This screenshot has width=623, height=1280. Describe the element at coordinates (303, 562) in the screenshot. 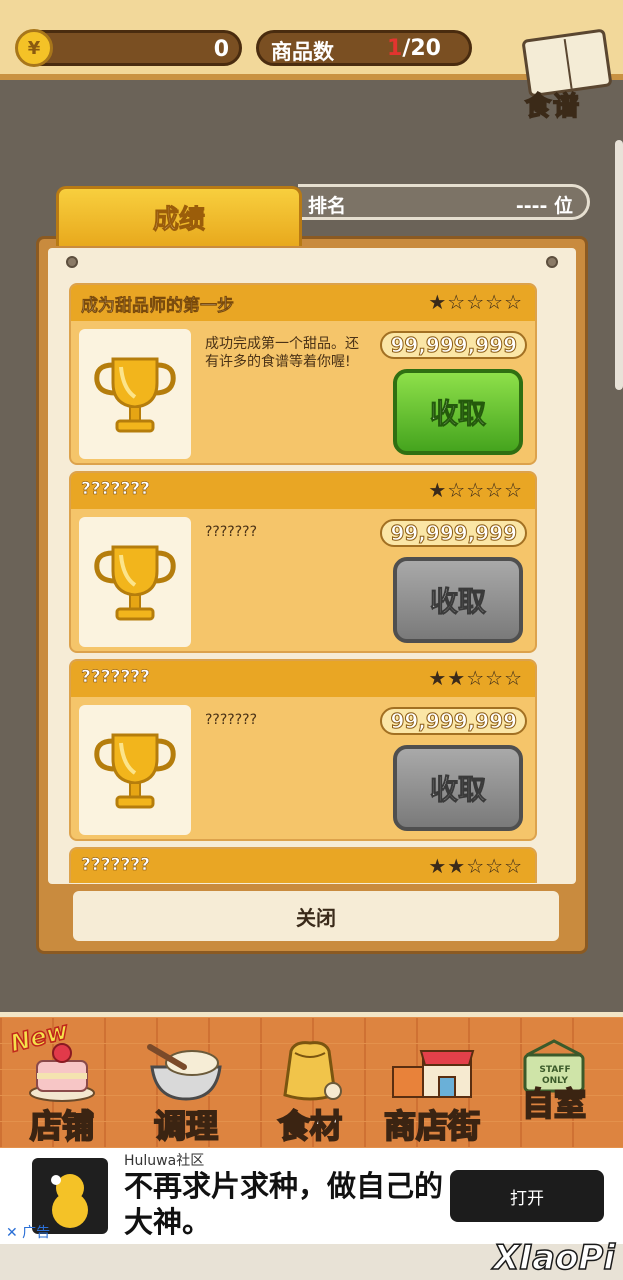

I see `achievement-card: ??????? ★☆☆☆☆ ??????? 99,999,999 收取` at that location.